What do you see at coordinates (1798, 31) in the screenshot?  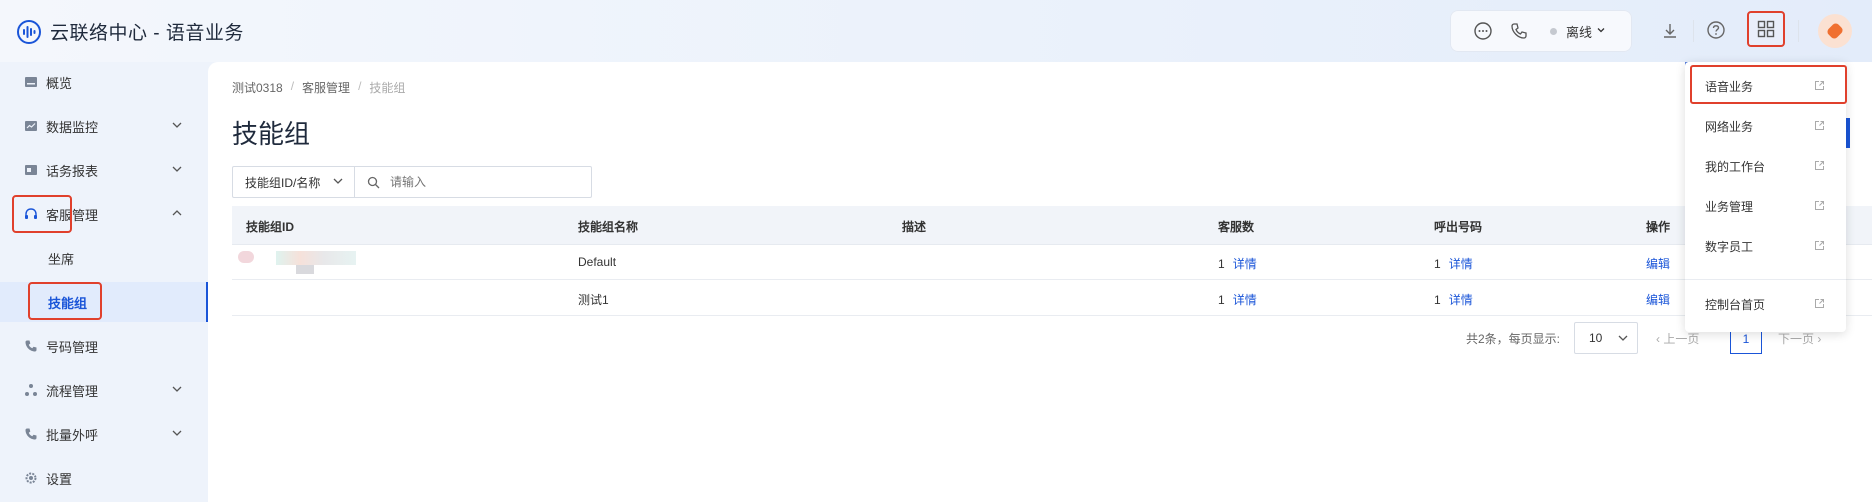 I see `divider` at bounding box center [1798, 31].